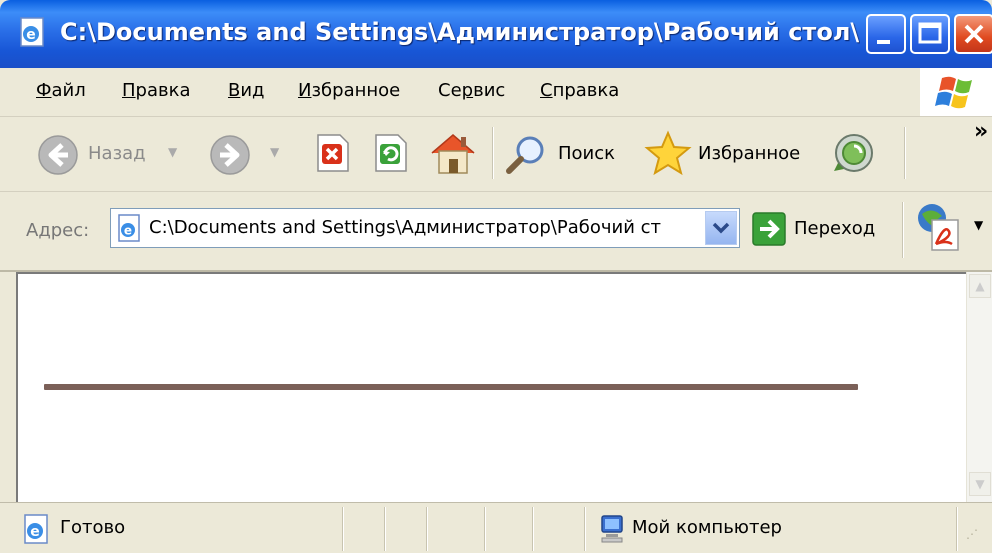 This screenshot has height=553, width=992. I want to click on forward-button: ▼, so click(250, 154).